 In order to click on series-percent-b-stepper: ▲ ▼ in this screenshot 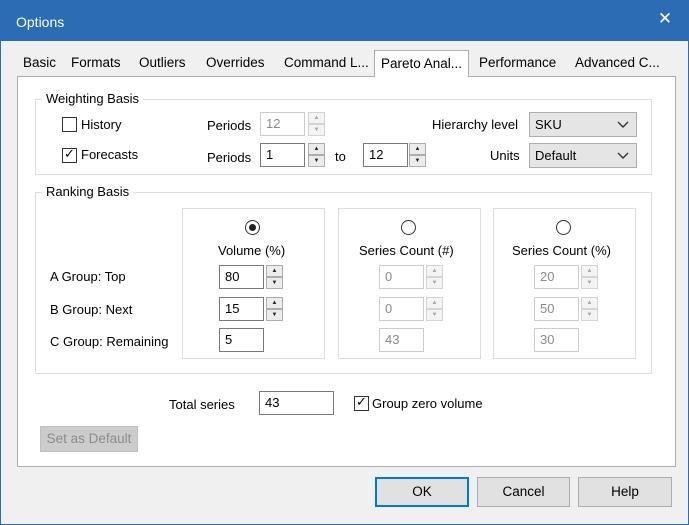, I will do `click(589, 309)`.